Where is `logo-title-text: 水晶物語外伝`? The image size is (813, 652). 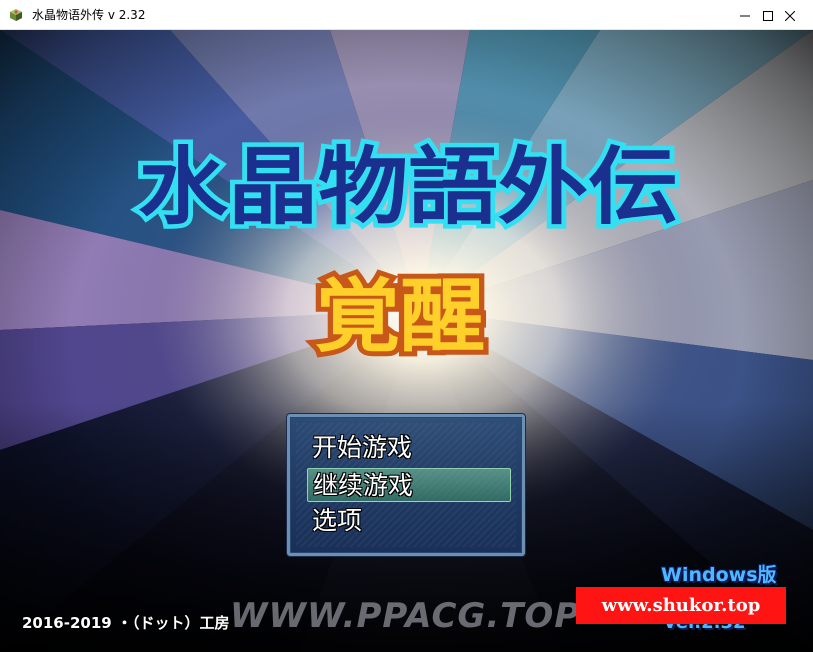
logo-title-text: 水晶物語外伝 is located at coordinates (408, 187).